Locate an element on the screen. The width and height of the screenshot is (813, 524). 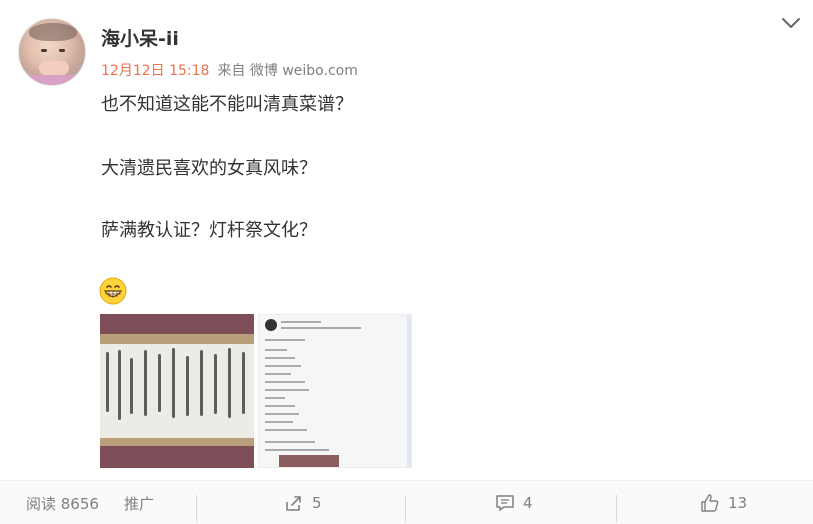
avatar is located at coordinates (52, 52).